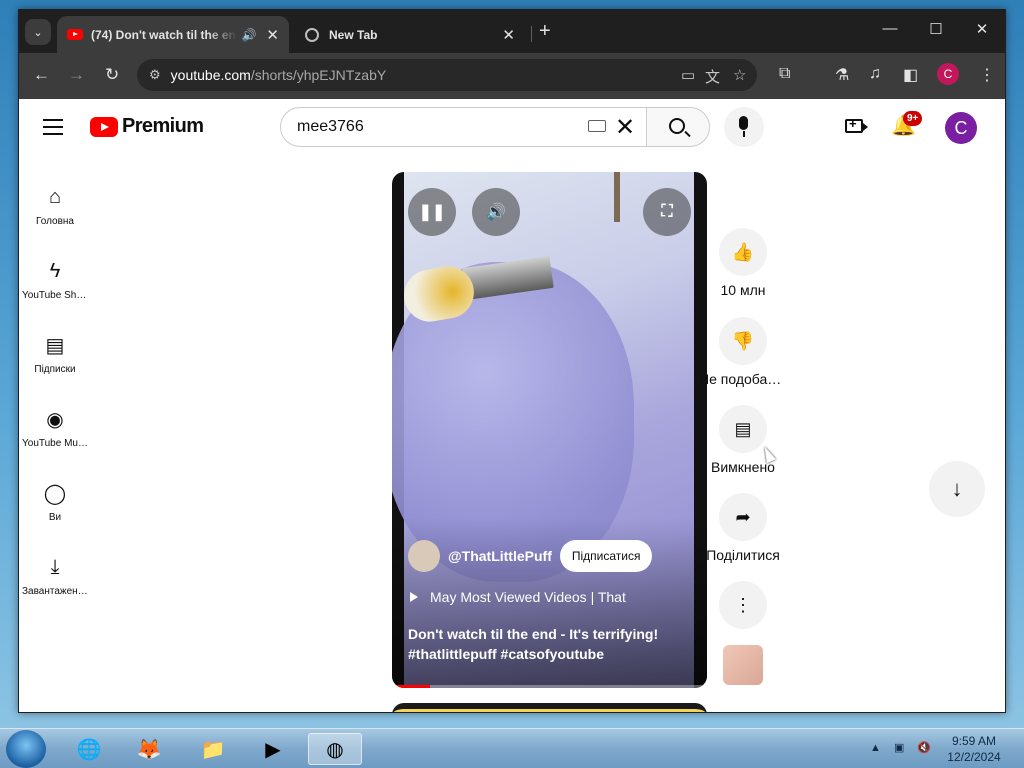 The height and width of the screenshot is (768, 1024). I want to click on network-icon: ▣, so click(899, 748).